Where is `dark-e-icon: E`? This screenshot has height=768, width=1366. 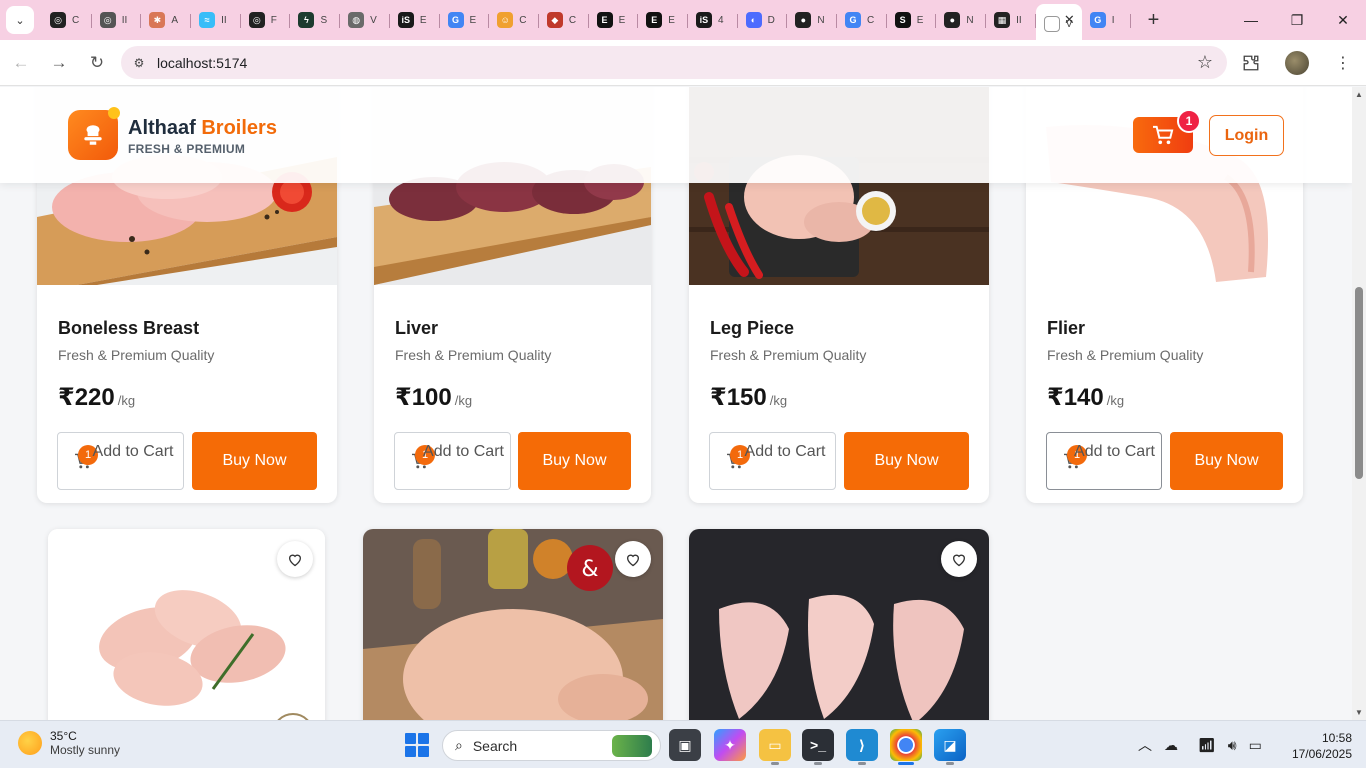 dark-e-icon: E is located at coordinates (654, 20).